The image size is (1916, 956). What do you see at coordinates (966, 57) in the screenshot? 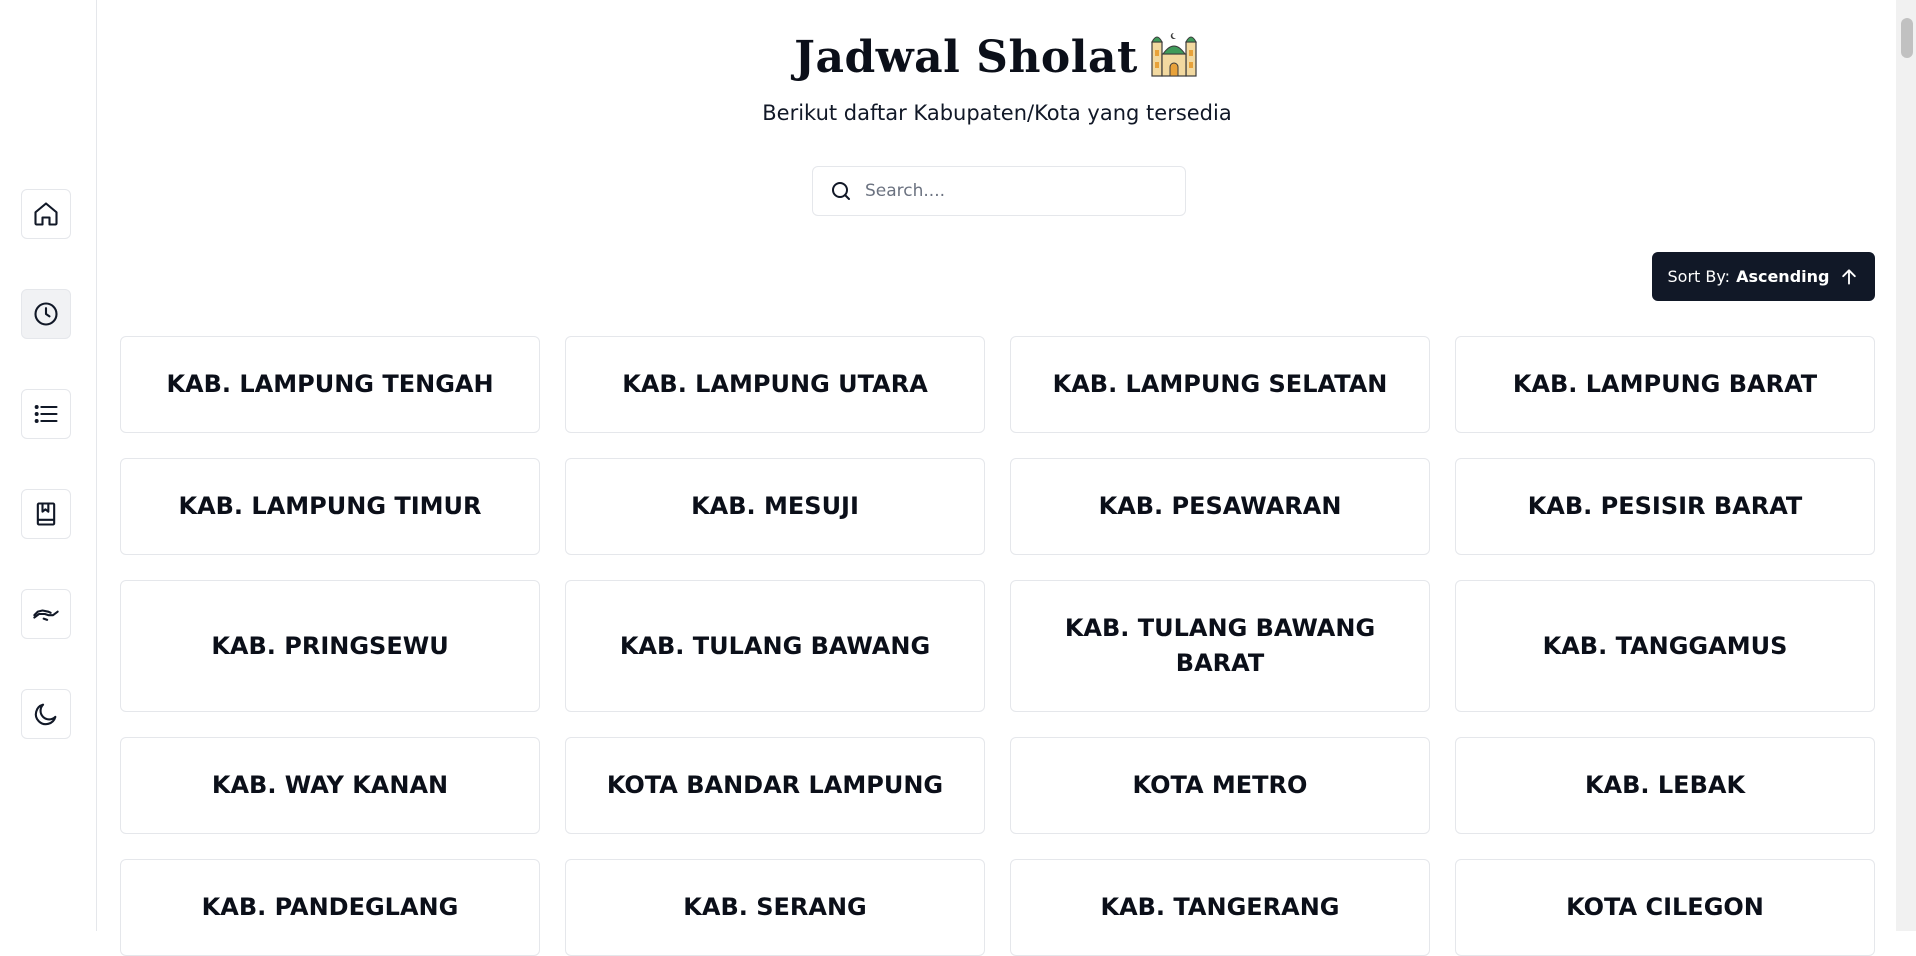
I see `page-title-text: Jadwal Sholat` at bounding box center [966, 57].